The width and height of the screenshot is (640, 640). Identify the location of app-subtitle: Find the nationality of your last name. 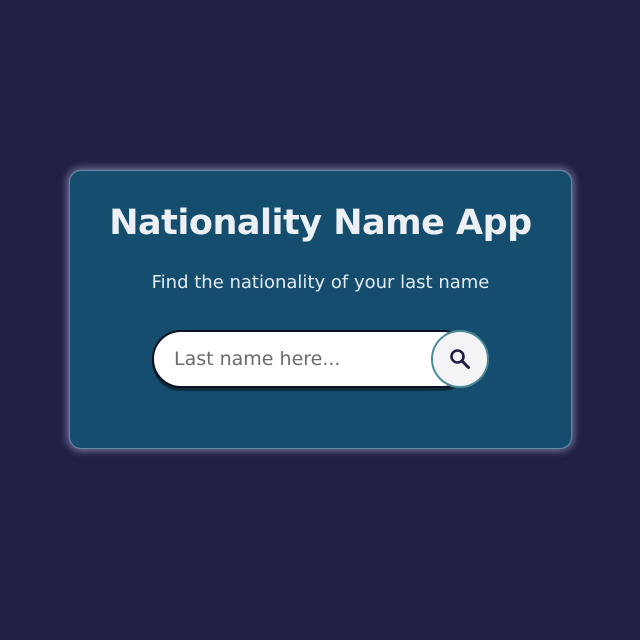
(320, 282).